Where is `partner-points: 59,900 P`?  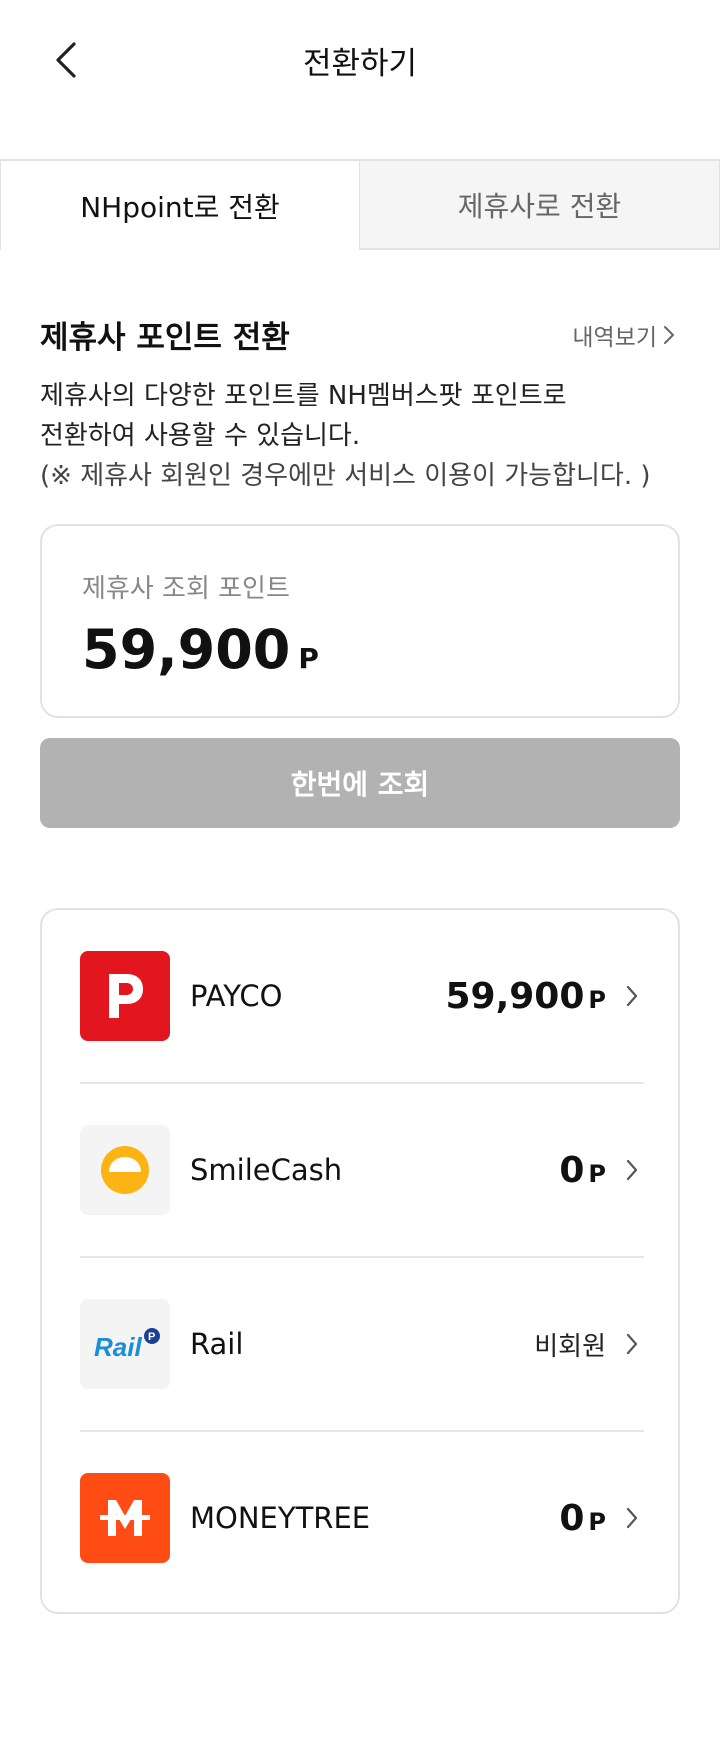
partner-points: 59,900 P is located at coordinates (525, 996).